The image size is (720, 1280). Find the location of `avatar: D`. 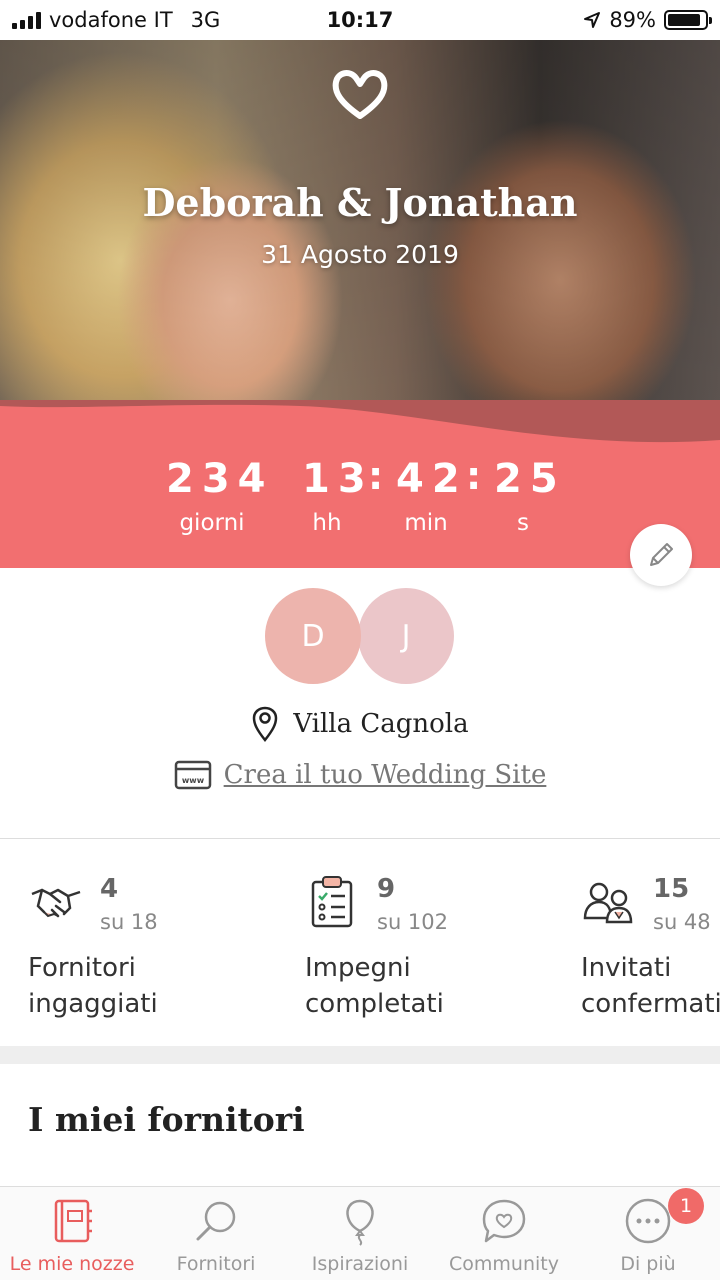

avatar: D is located at coordinates (313, 636).